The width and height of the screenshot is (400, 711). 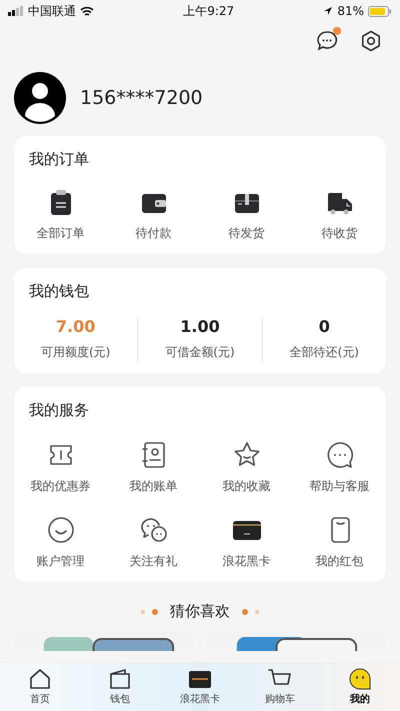 What do you see at coordinates (75, 352) in the screenshot?
I see `stat-label: 可用额度(元)` at bounding box center [75, 352].